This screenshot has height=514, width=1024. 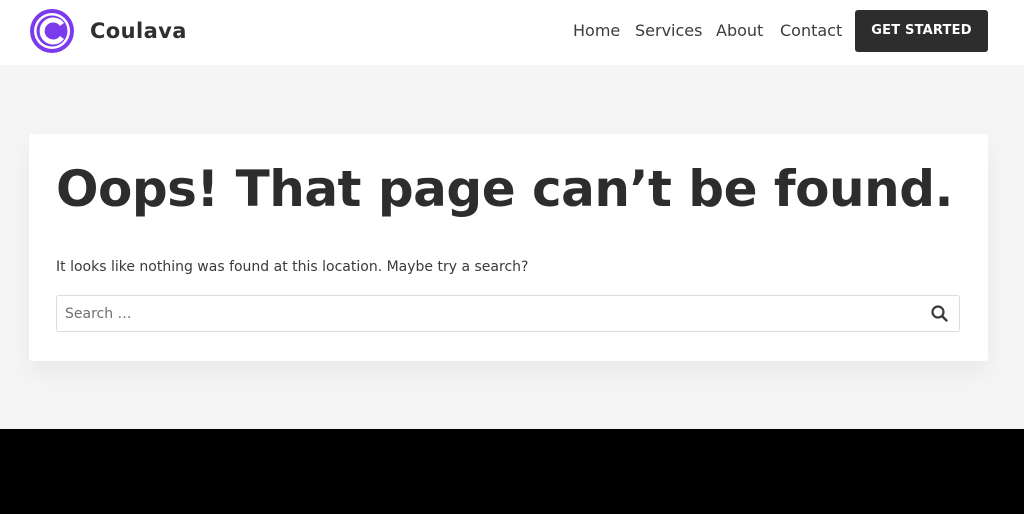 I want to click on page-title: Oops! That page can’t be found., so click(x=504, y=189).